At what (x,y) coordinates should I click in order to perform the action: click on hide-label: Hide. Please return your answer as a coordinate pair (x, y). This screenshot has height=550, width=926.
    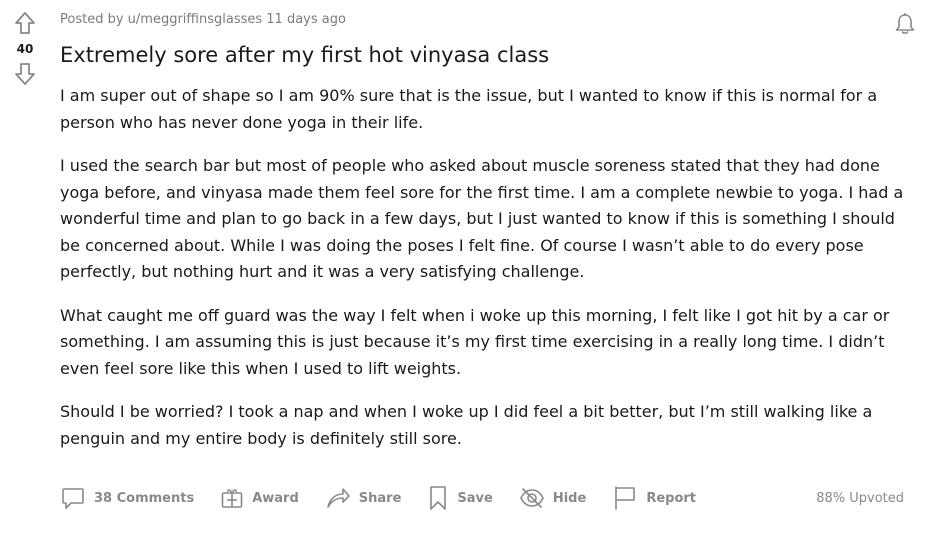
    Looking at the image, I should click on (569, 498).